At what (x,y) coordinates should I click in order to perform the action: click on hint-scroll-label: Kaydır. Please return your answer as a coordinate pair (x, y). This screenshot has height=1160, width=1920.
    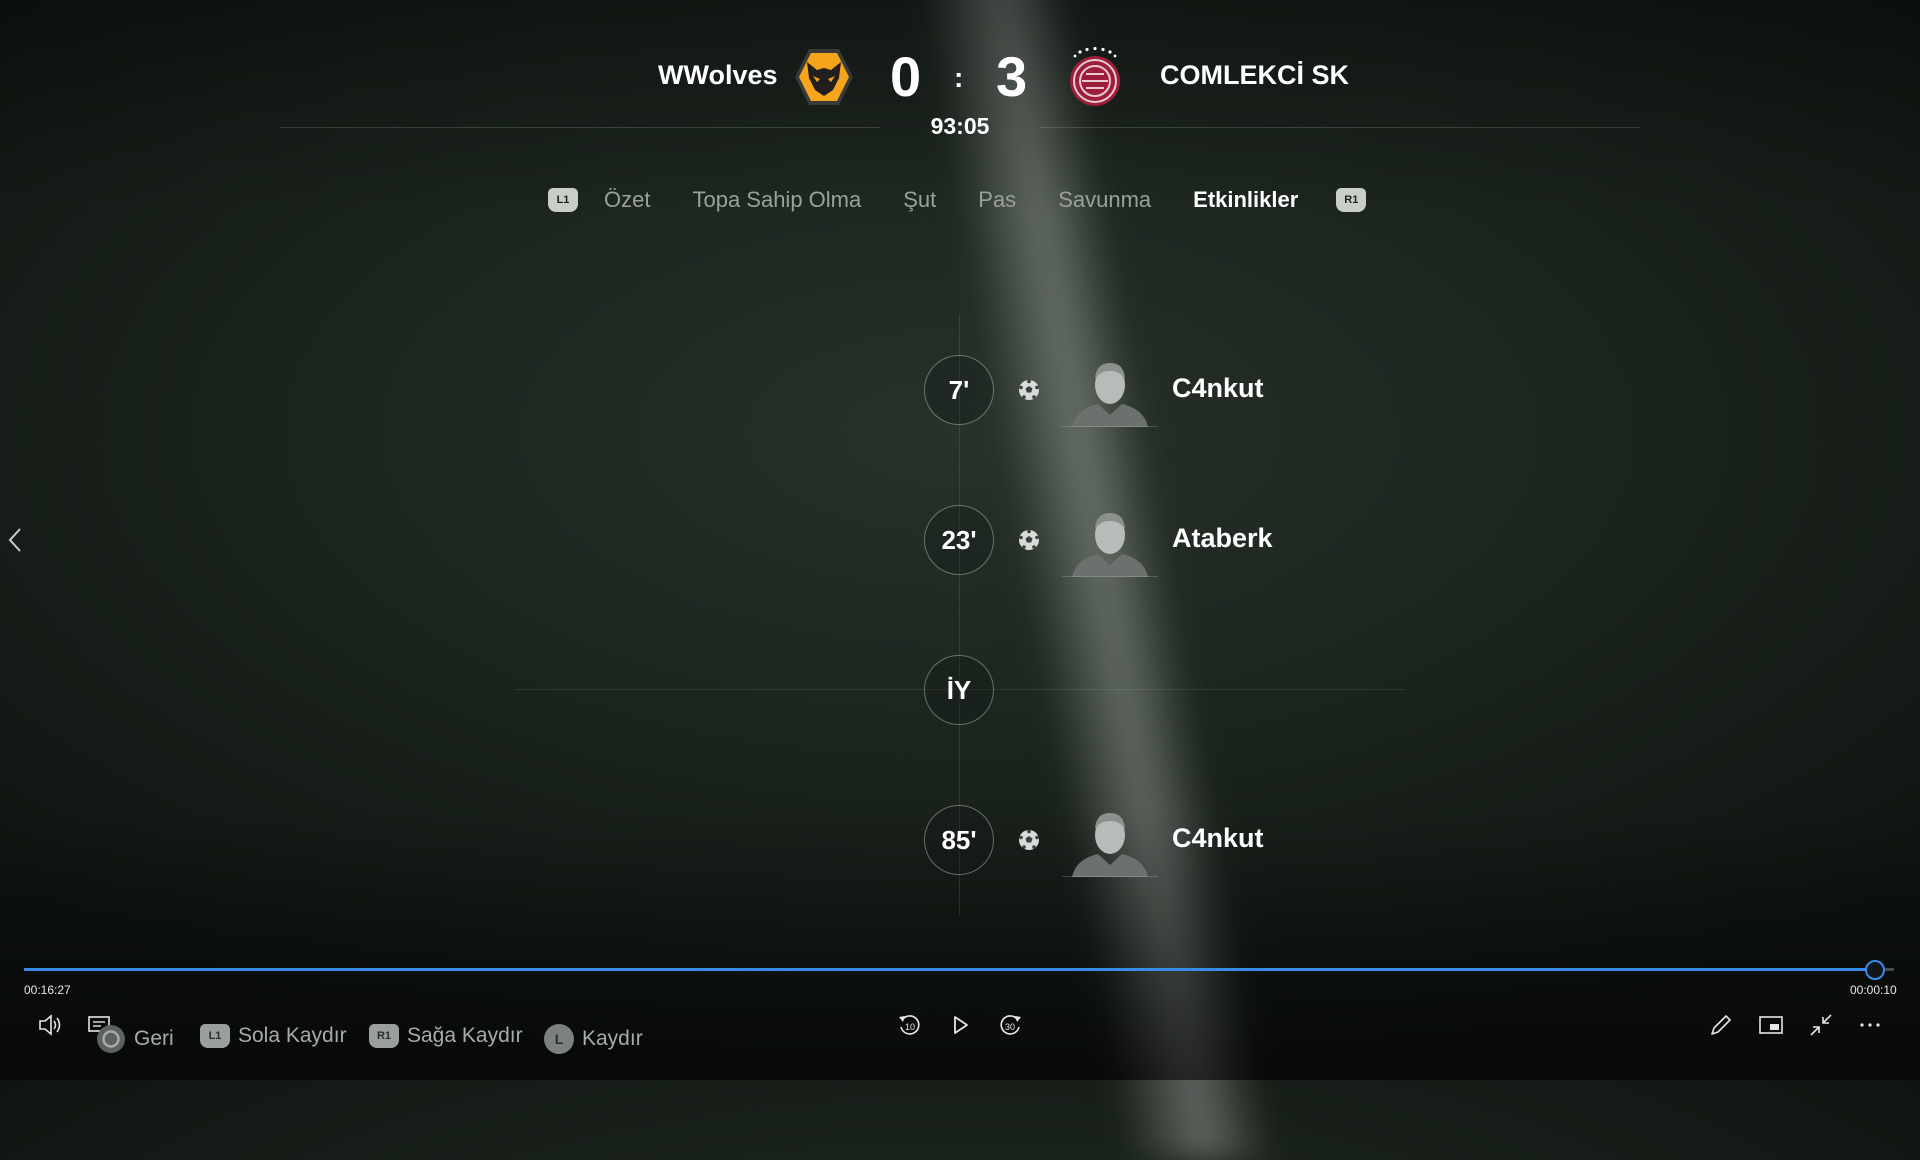
    Looking at the image, I should click on (612, 1038).